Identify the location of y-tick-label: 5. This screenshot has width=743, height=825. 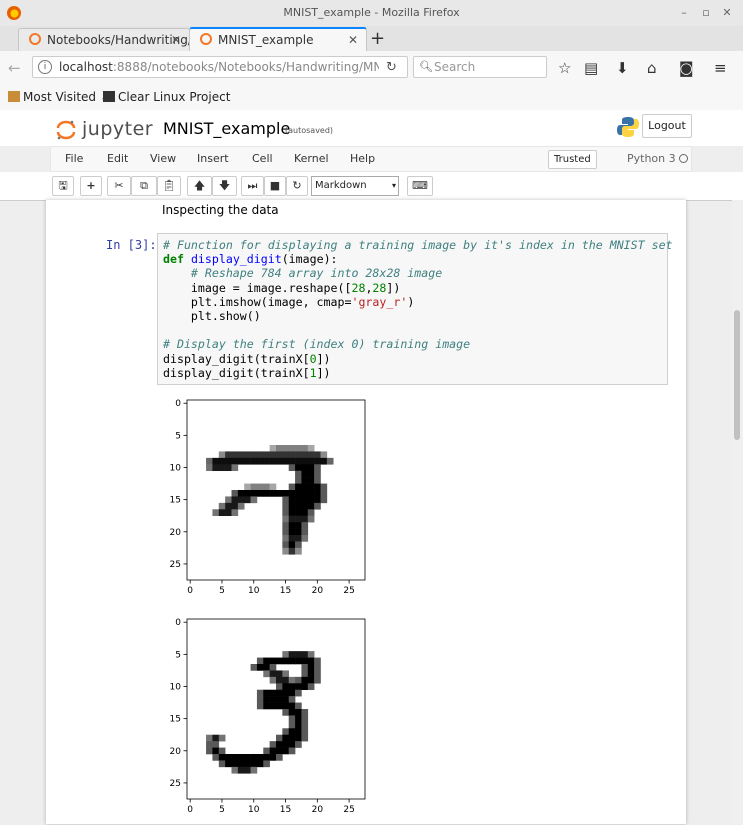
(178, 436).